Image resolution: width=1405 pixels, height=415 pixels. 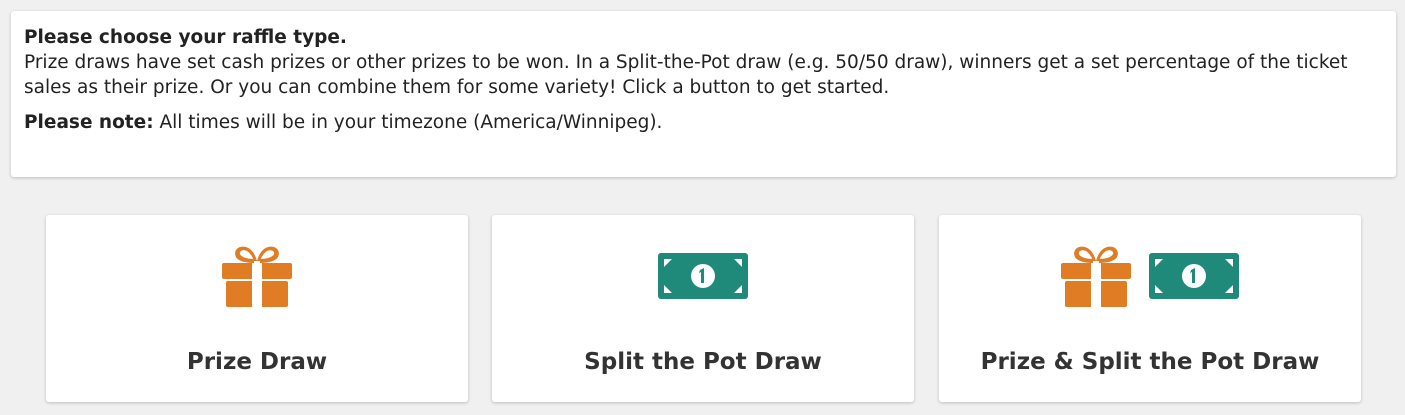 What do you see at coordinates (1150, 362) in the screenshot?
I see `card-label: Prize & Split the Pot Draw` at bounding box center [1150, 362].